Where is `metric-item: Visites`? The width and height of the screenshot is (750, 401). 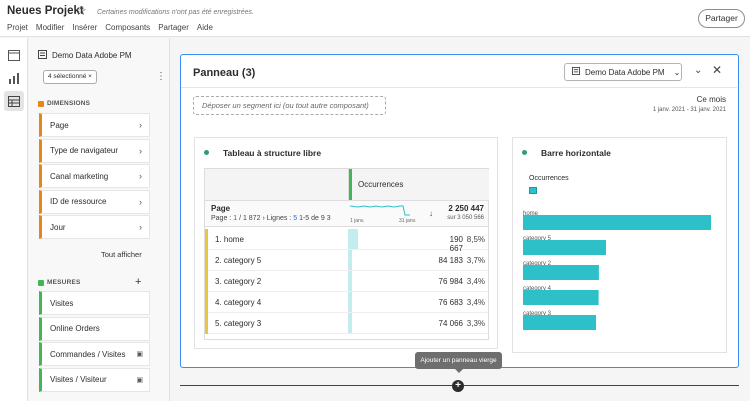
metric-item: Visites is located at coordinates (94, 303).